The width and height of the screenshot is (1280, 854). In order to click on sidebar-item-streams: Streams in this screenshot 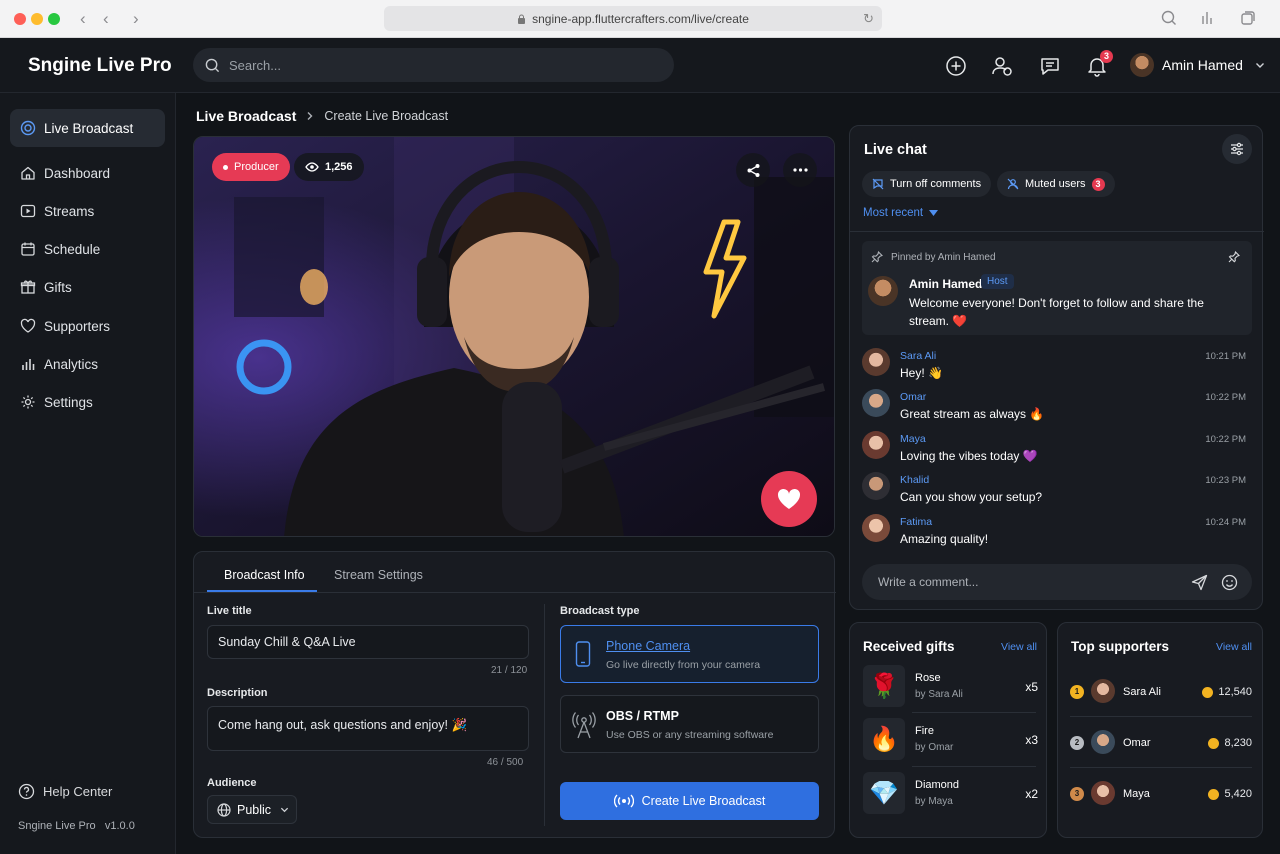, I will do `click(87, 211)`.